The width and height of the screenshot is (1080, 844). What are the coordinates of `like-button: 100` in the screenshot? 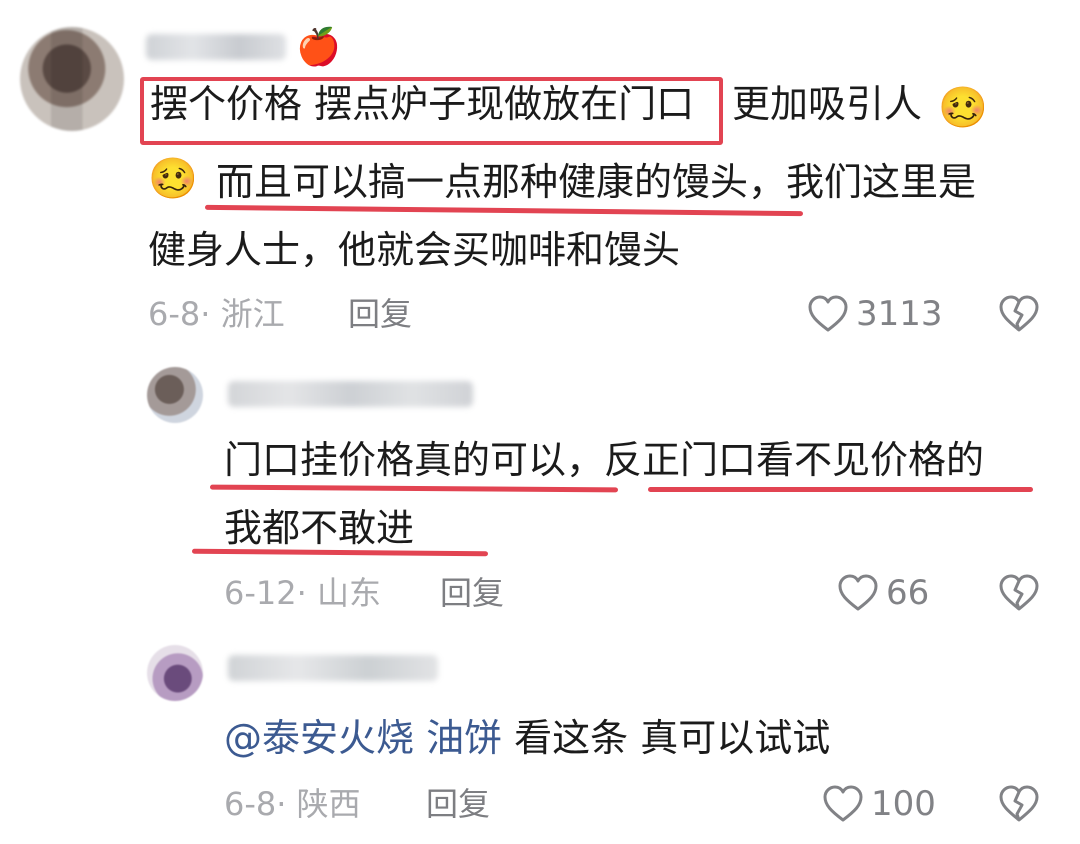 It's located at (878, 804).